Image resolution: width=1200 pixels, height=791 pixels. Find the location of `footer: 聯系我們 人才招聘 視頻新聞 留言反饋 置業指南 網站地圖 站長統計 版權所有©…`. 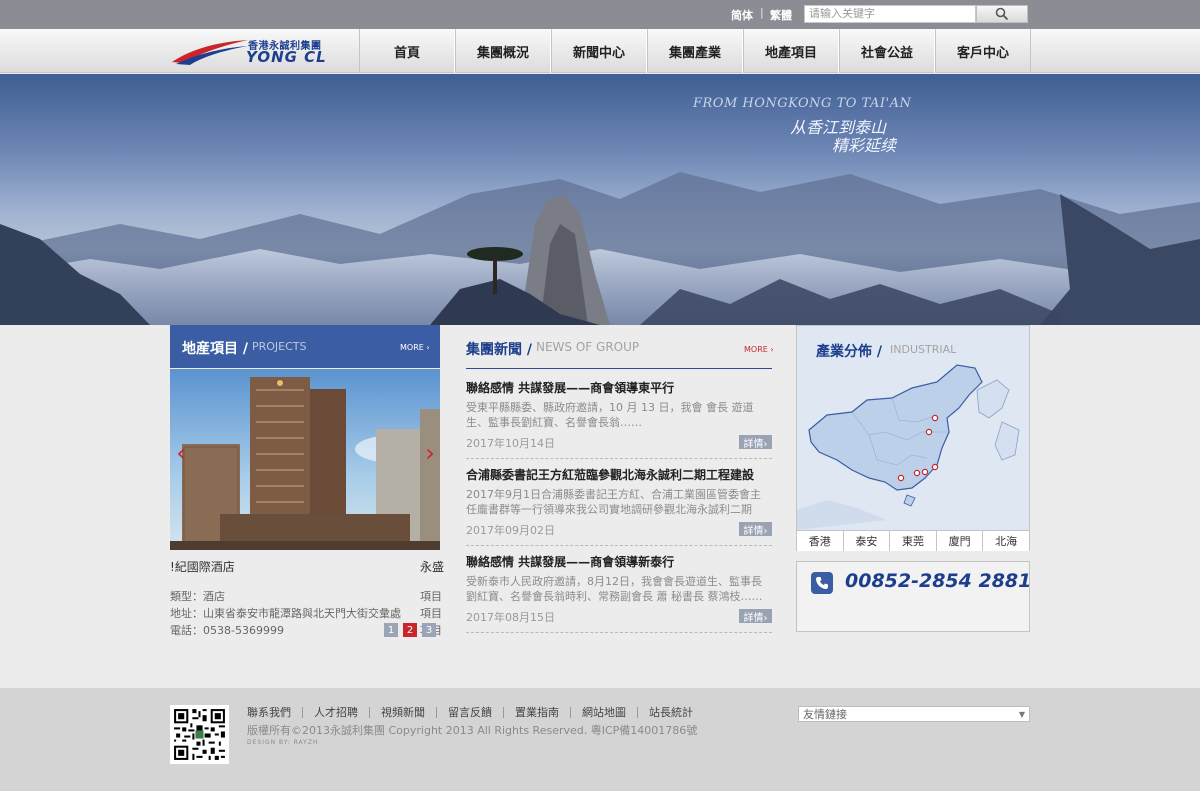

footer: 聯系我們 人才招聘 視頻新聞 留言反饋 置業指南 網站地圖 站長統計 版權所有©… is located at coordinates (600, 739).